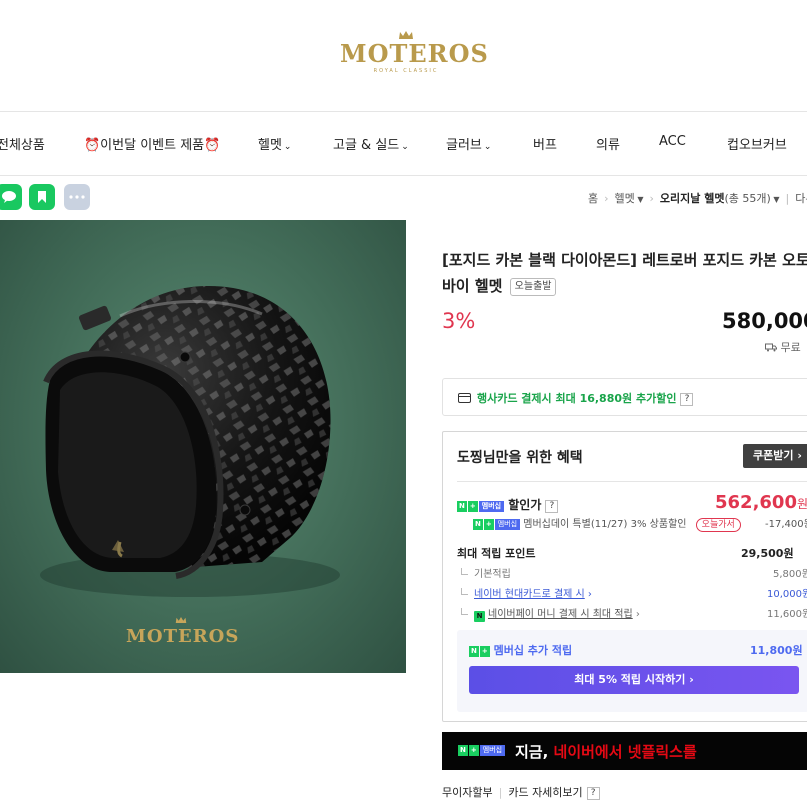 Image resolution: width=807 pixels, height=807 pixels. I want to click on membership-day-discount: N + 멤버십 멤버십데이 특별(11/27) 3% 상품할인 오늘가서, so click(607, 523).